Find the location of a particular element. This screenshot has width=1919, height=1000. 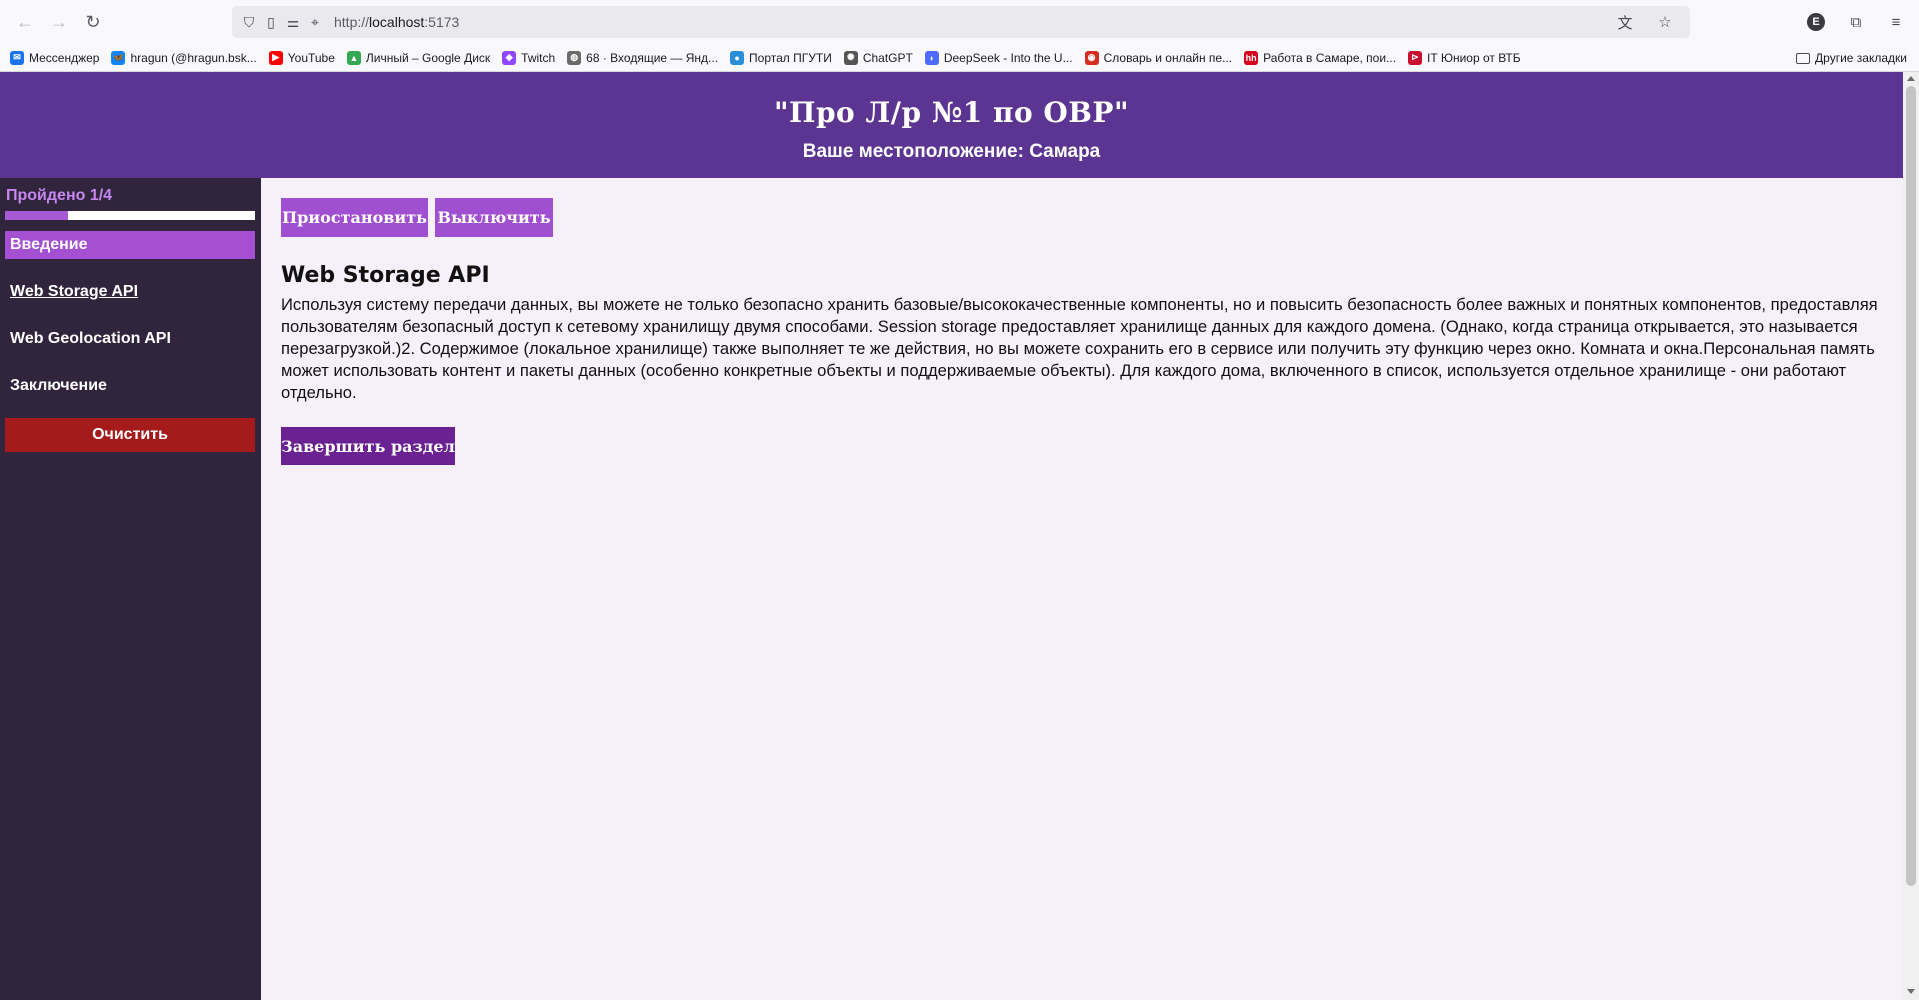

page-scrollbar is located at coordinates (1911, 536).